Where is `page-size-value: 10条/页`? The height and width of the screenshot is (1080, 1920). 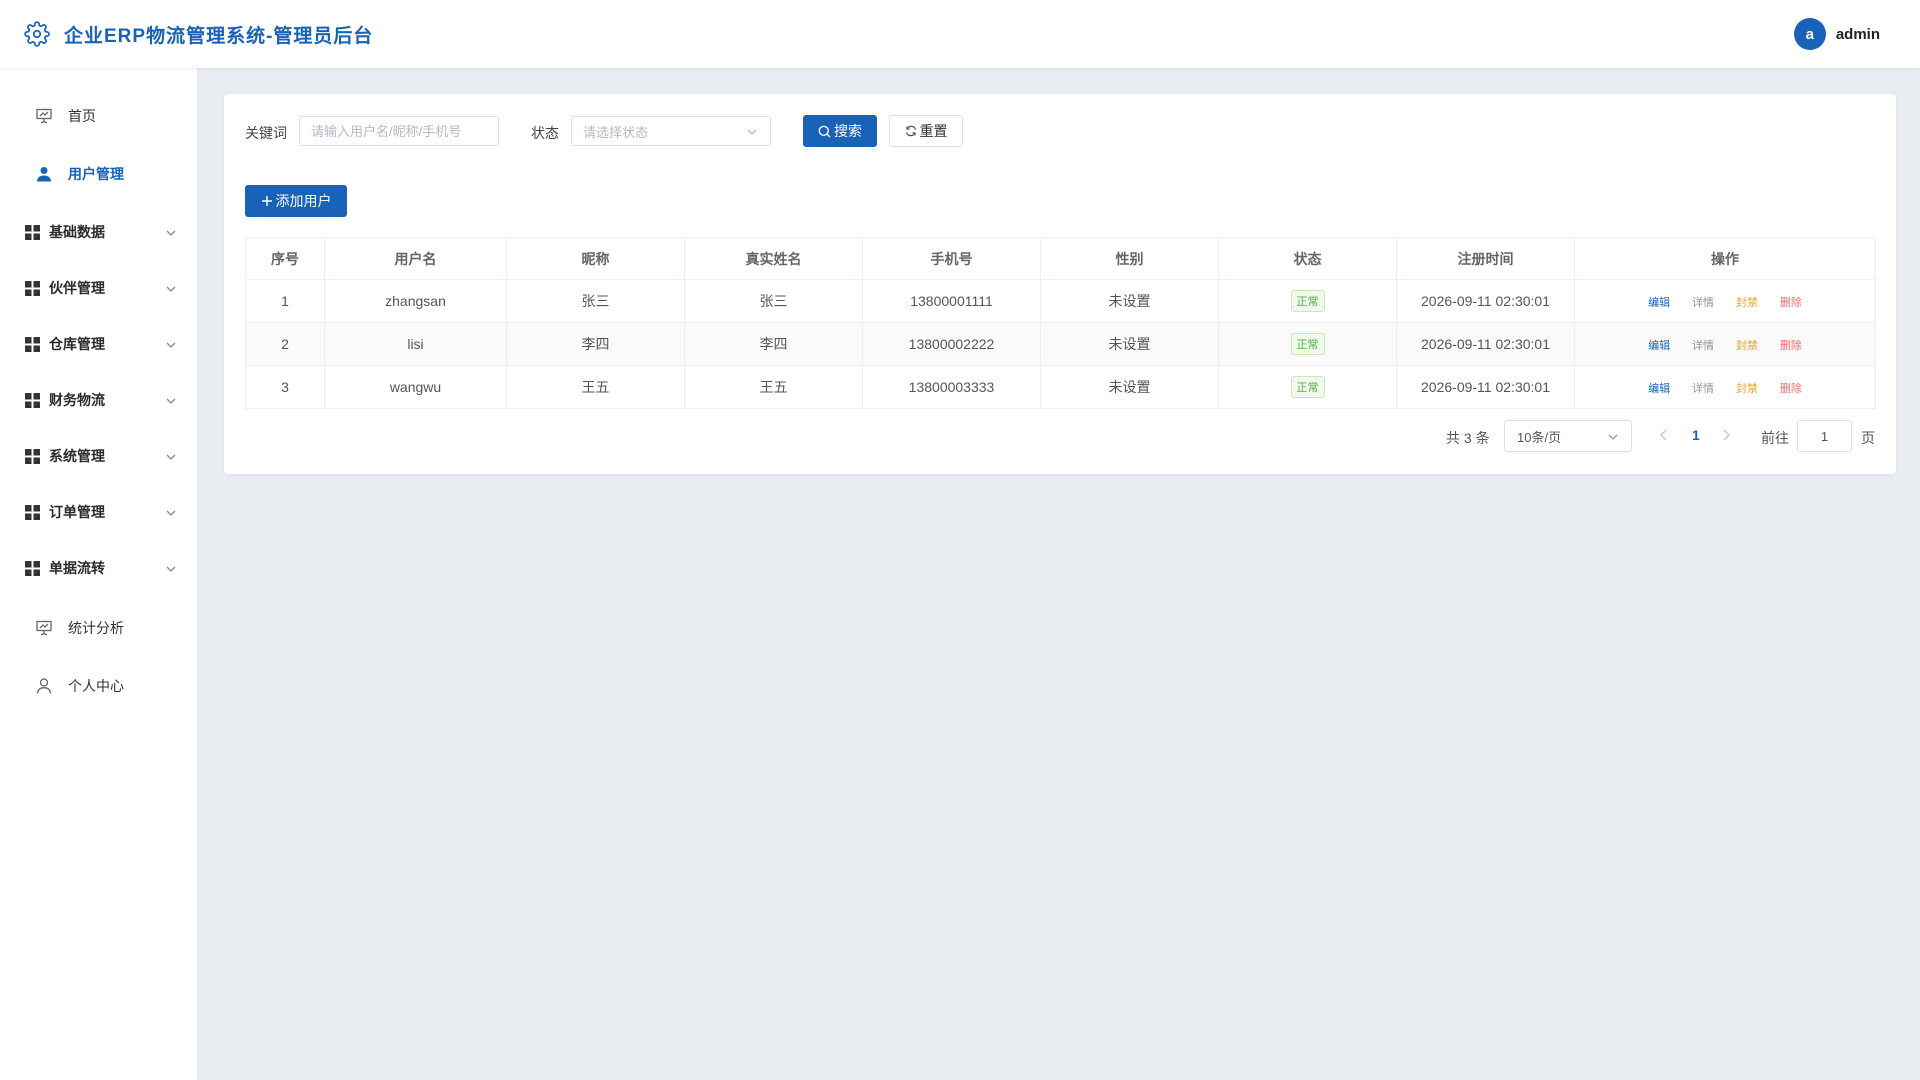
page-size-value: 10条/页 is located at coordinates (1539, 437).